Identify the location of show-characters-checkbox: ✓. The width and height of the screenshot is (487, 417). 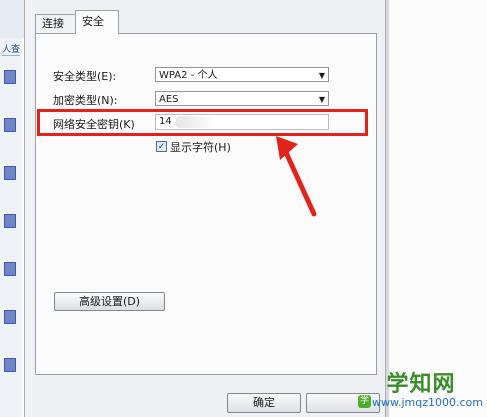
(161, 146).